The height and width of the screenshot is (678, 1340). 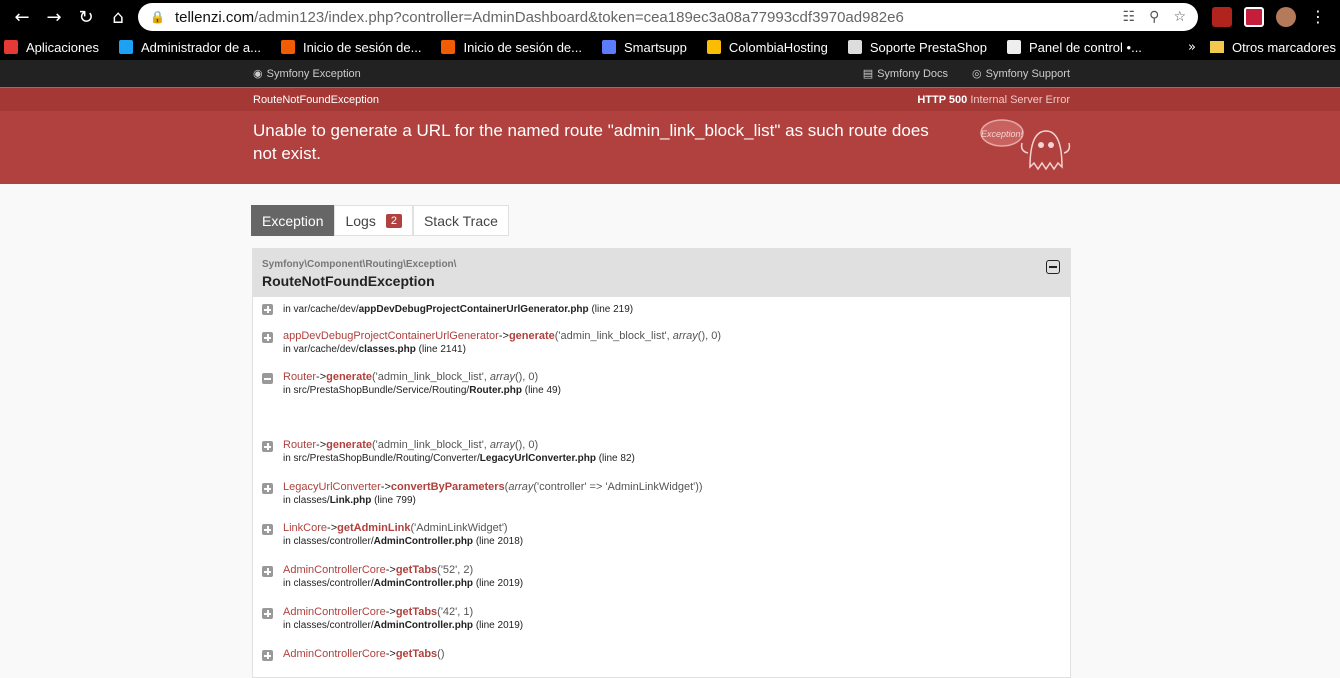 I want to click on kebab-menu-icon: ⋮, so click(x=1318, y=17).